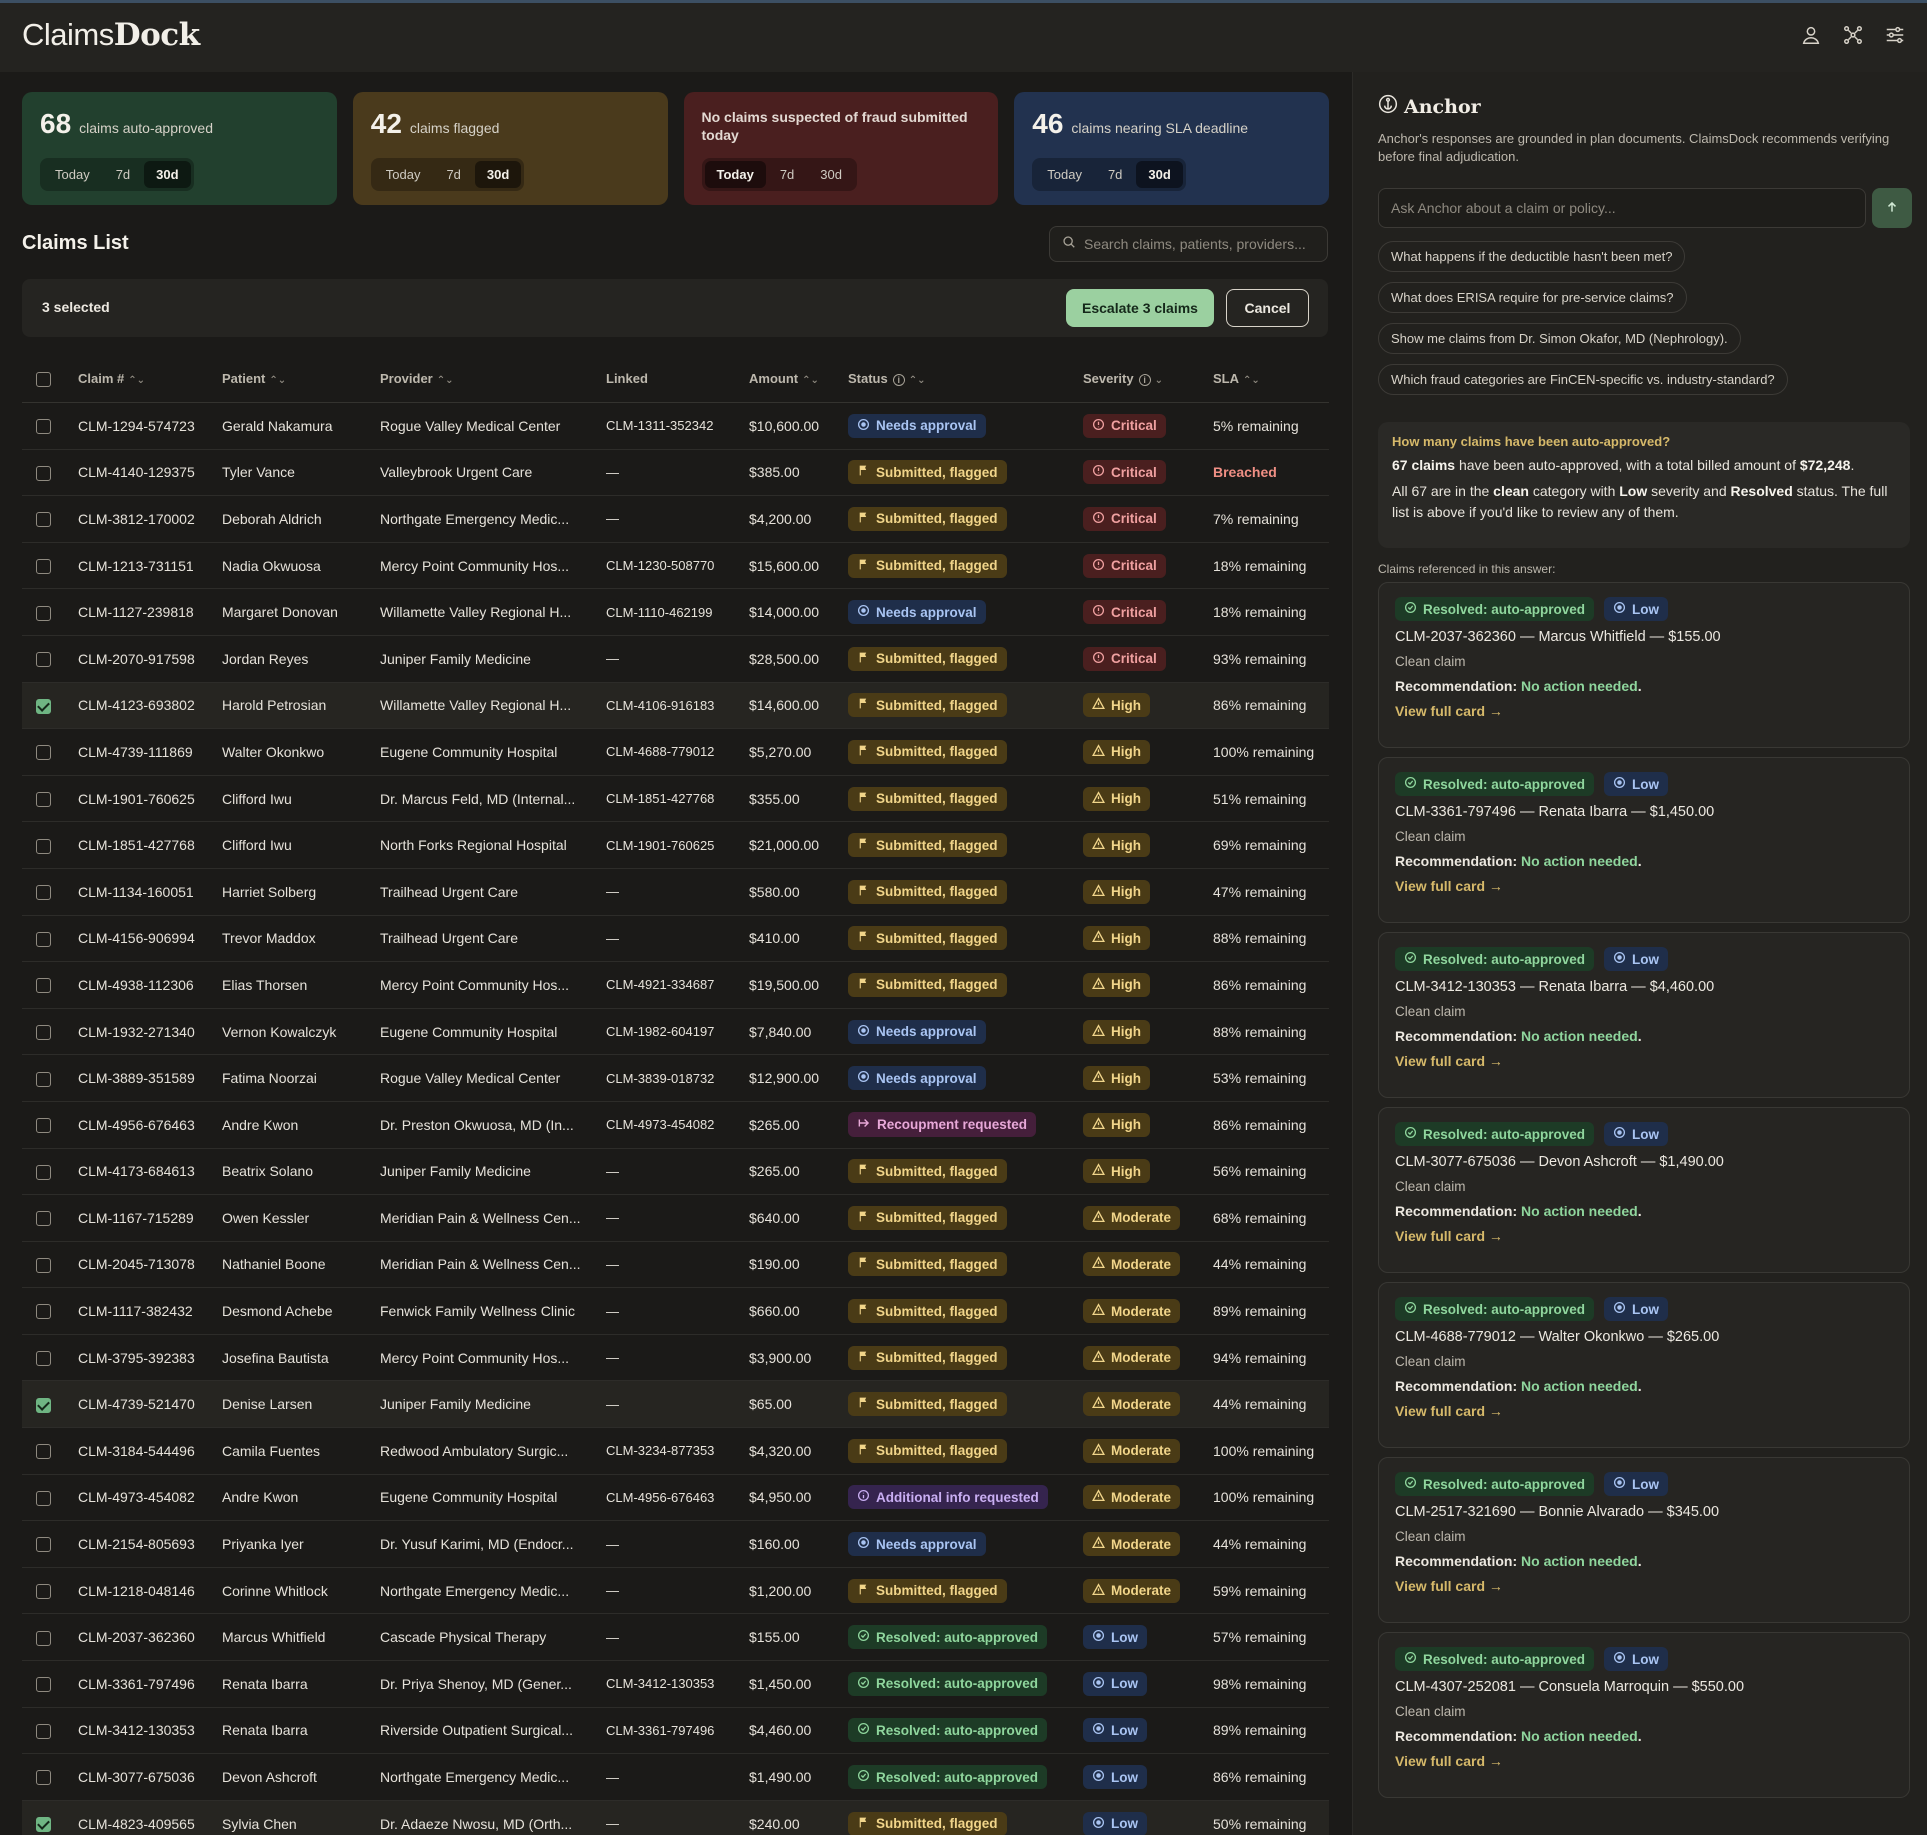 The width and height of the screenshot is (1927, 1835). Describe the element at coordinates (301, 378) in the screenshot. I see `col-patient: Patient ⌃⌄` at that location.